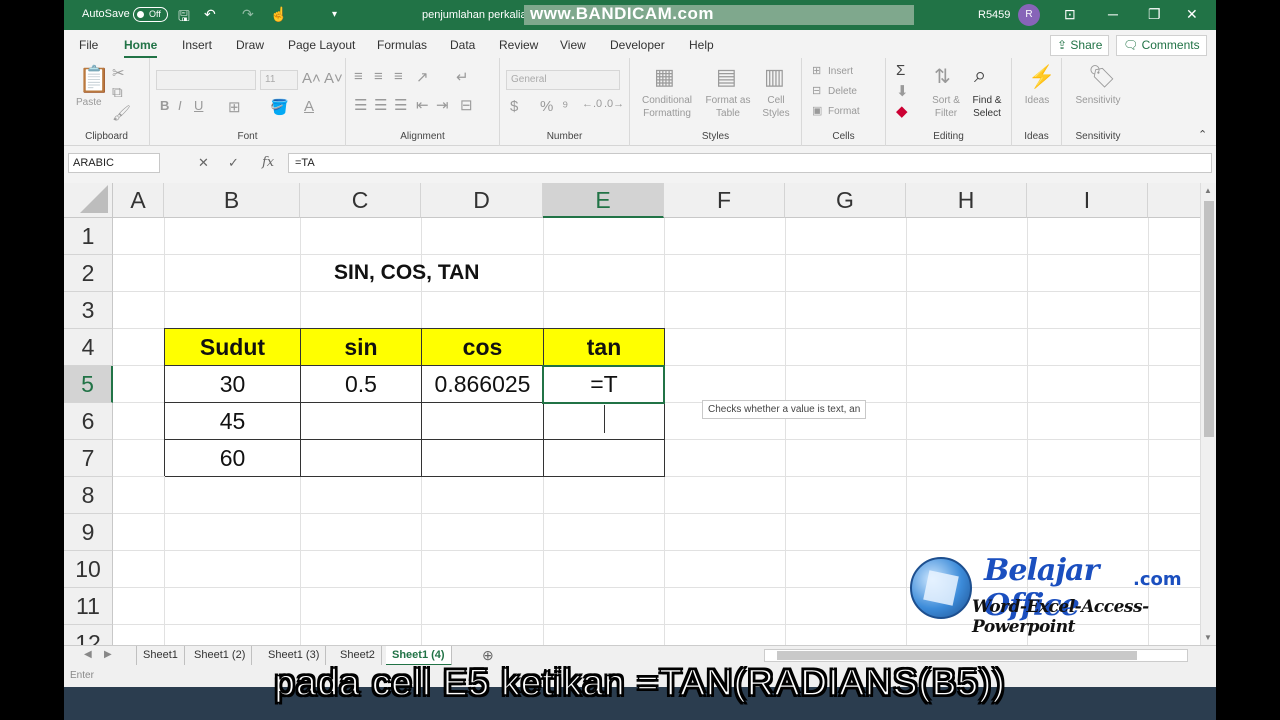 Image resolution: width=1280 pixels, height=720 pixels. Describe the element at coordinates (1208, 190) in the screenshot. I see `scroll-up-icon: ▲` at that location.